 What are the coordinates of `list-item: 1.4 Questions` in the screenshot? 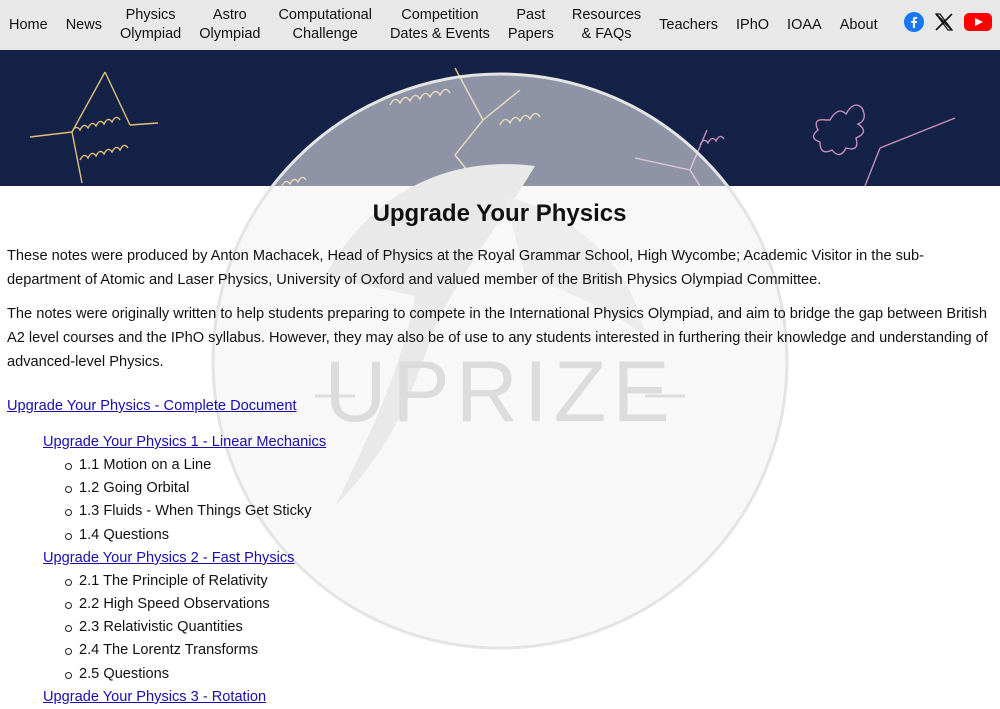 It's located at (528, 535).